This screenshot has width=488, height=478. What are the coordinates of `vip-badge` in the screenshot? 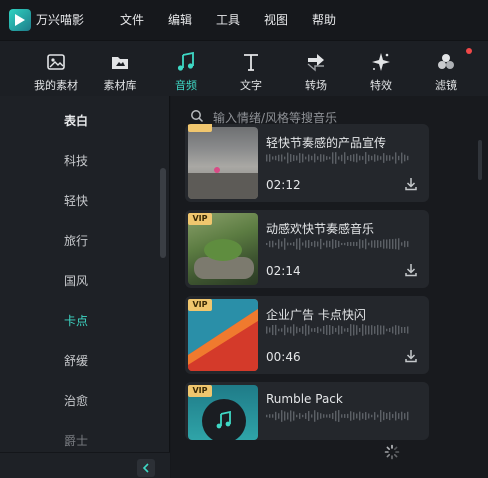 It's located at (200, 128).